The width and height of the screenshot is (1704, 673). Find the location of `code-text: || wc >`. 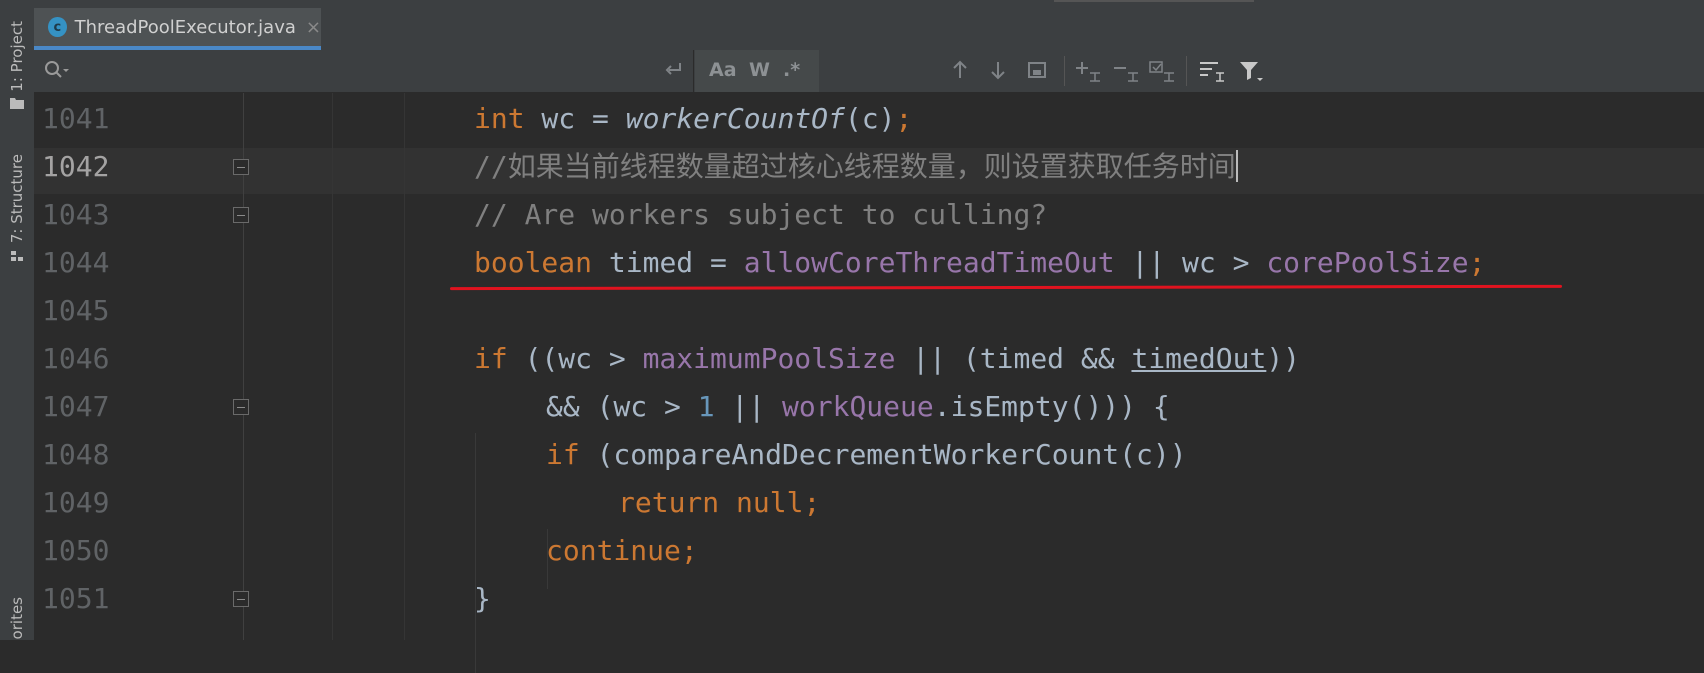

code-text: || wc > is located at coordinates (1190, 262).